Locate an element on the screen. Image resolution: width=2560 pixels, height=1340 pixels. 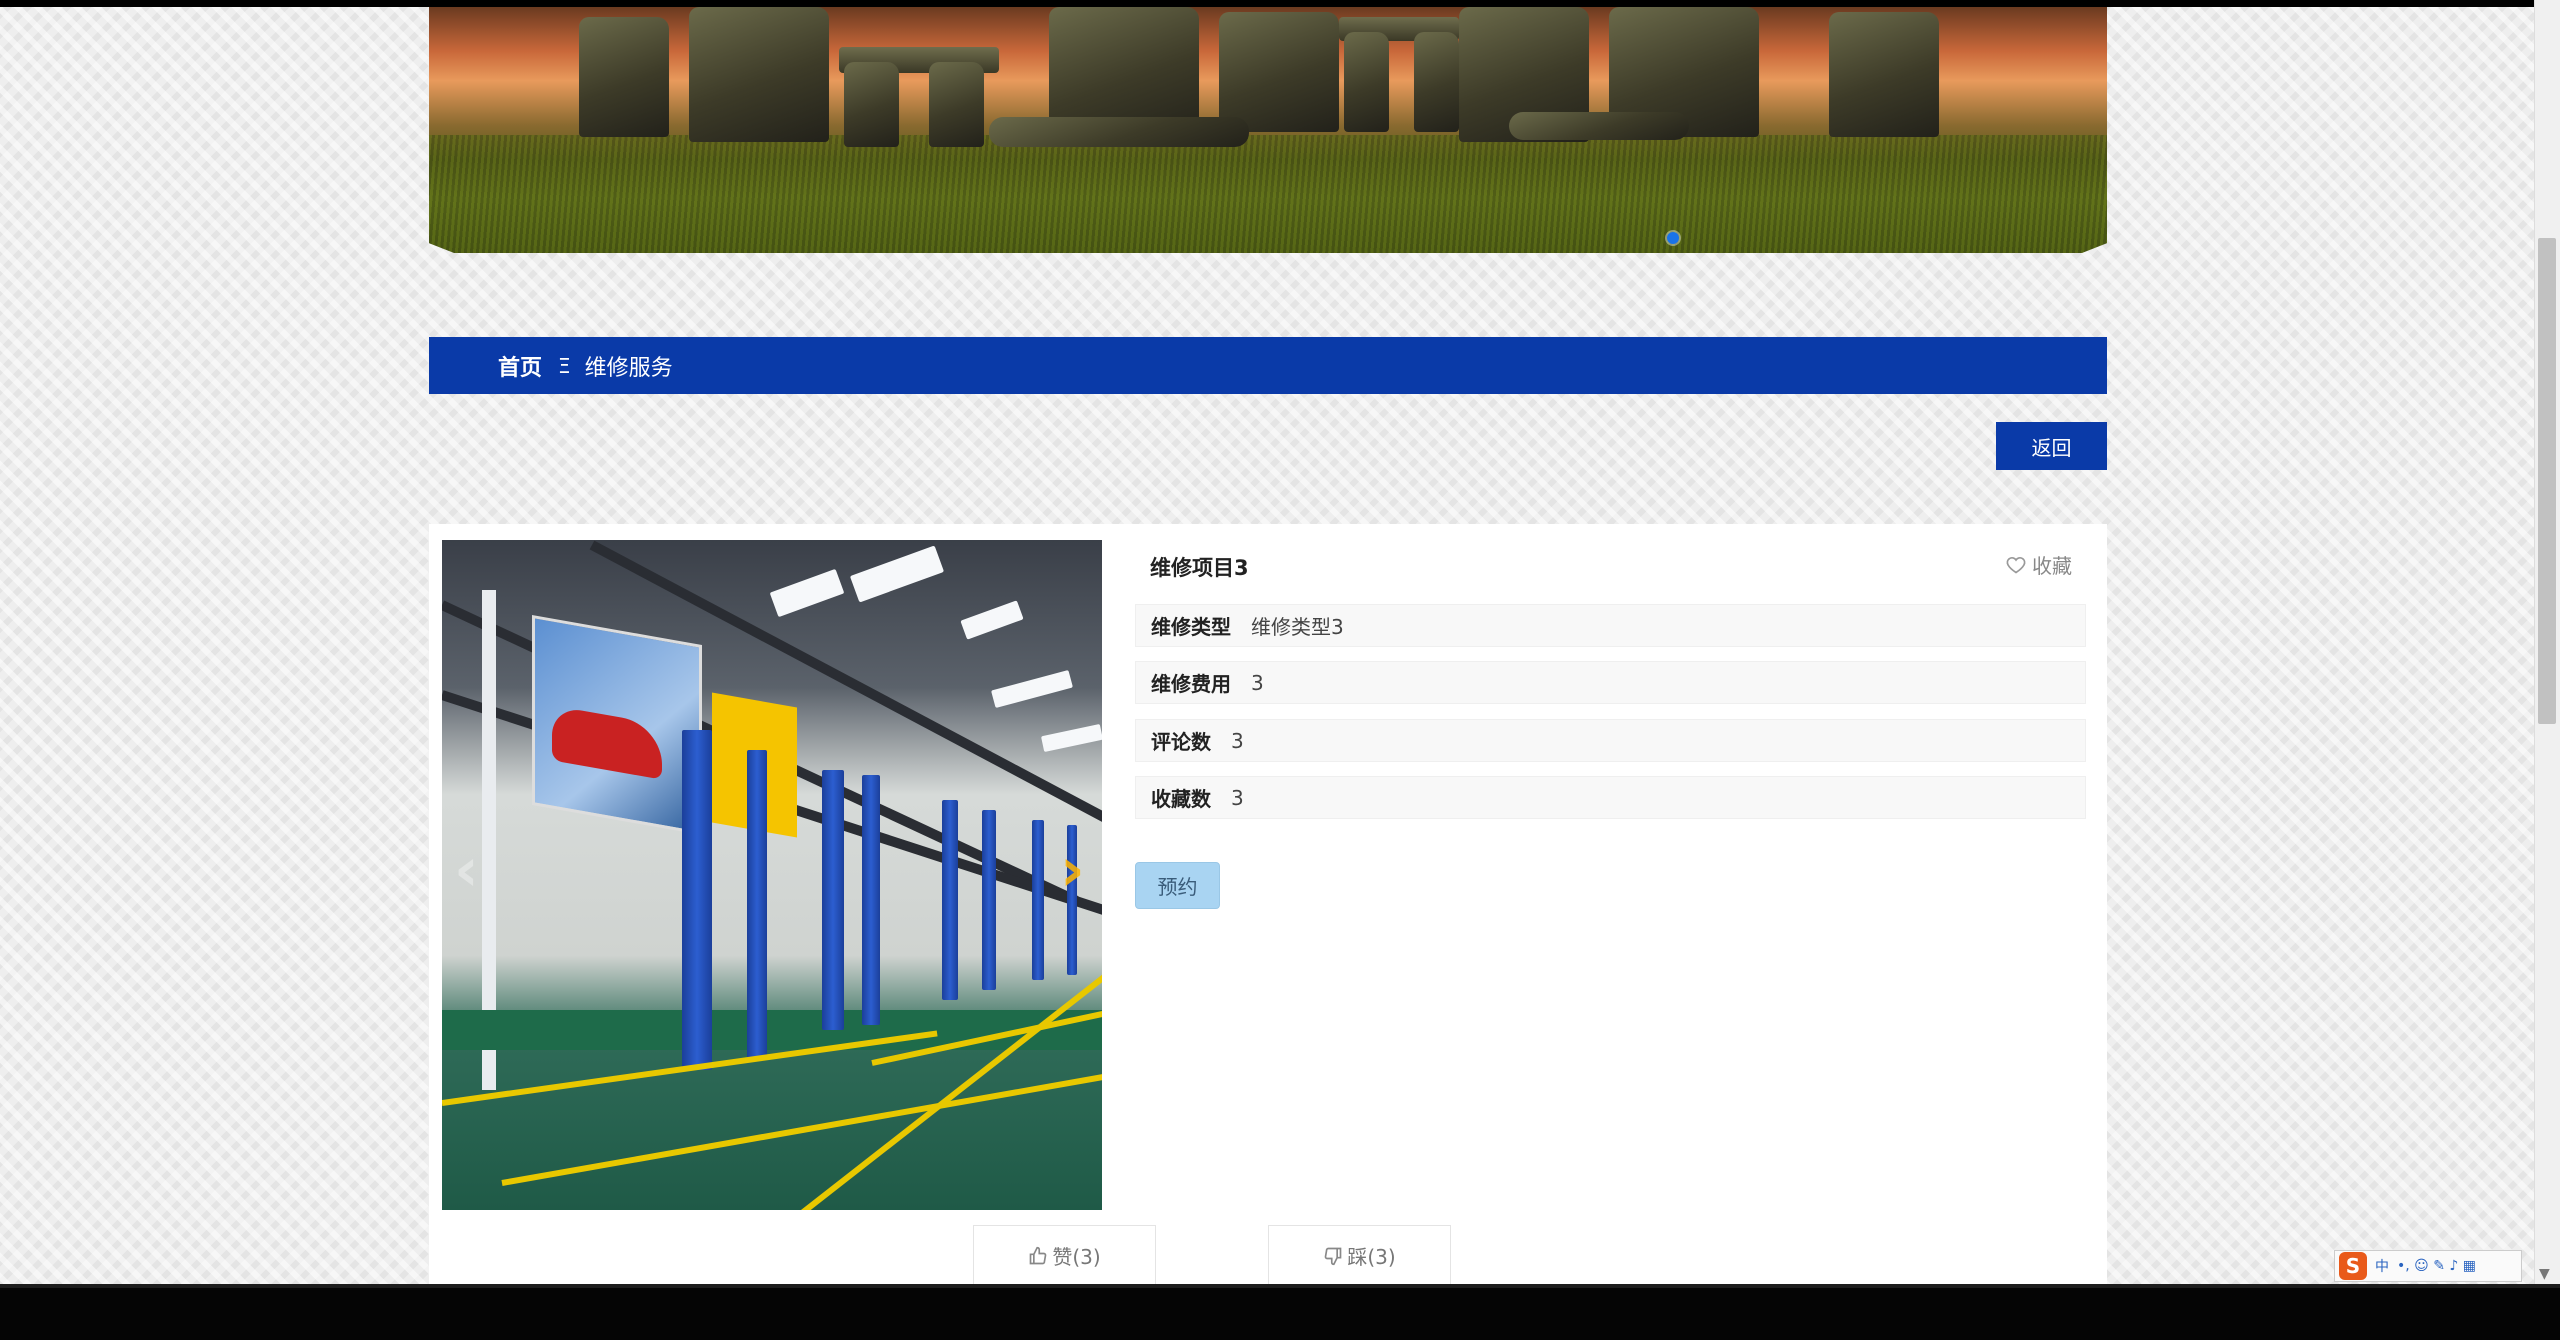
breadcrumb-separator: Ξ is located at coordinates (564, 365).